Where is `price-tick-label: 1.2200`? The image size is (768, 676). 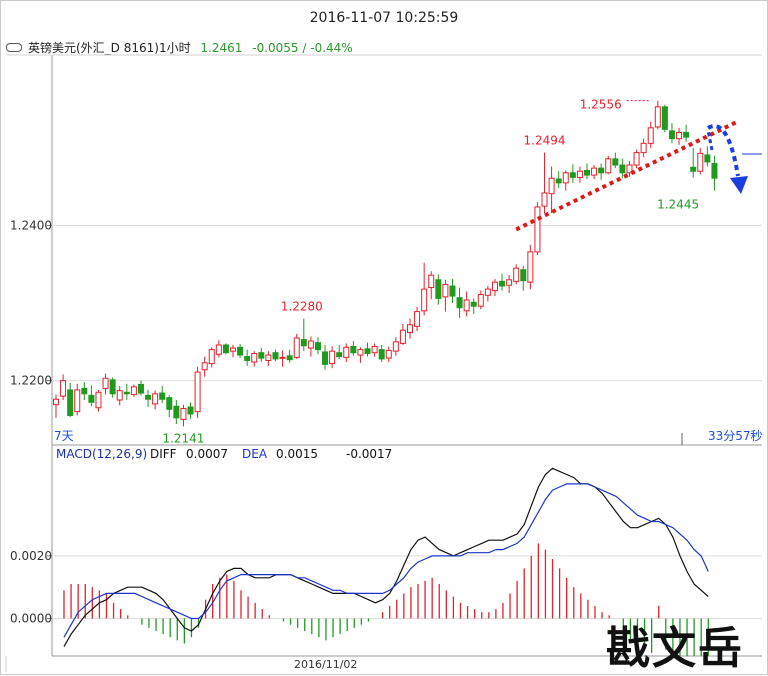
price-tick-label: 1.2200 is located at coordinates (31, 381).